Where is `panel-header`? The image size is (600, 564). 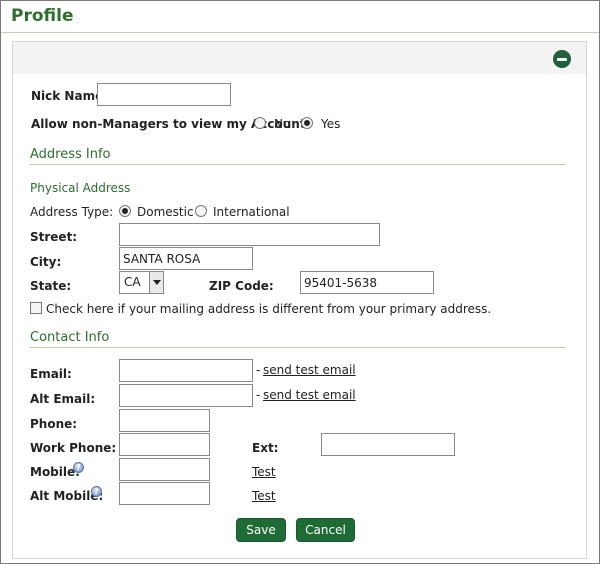
panel-header is located at coordinates (299, 58).